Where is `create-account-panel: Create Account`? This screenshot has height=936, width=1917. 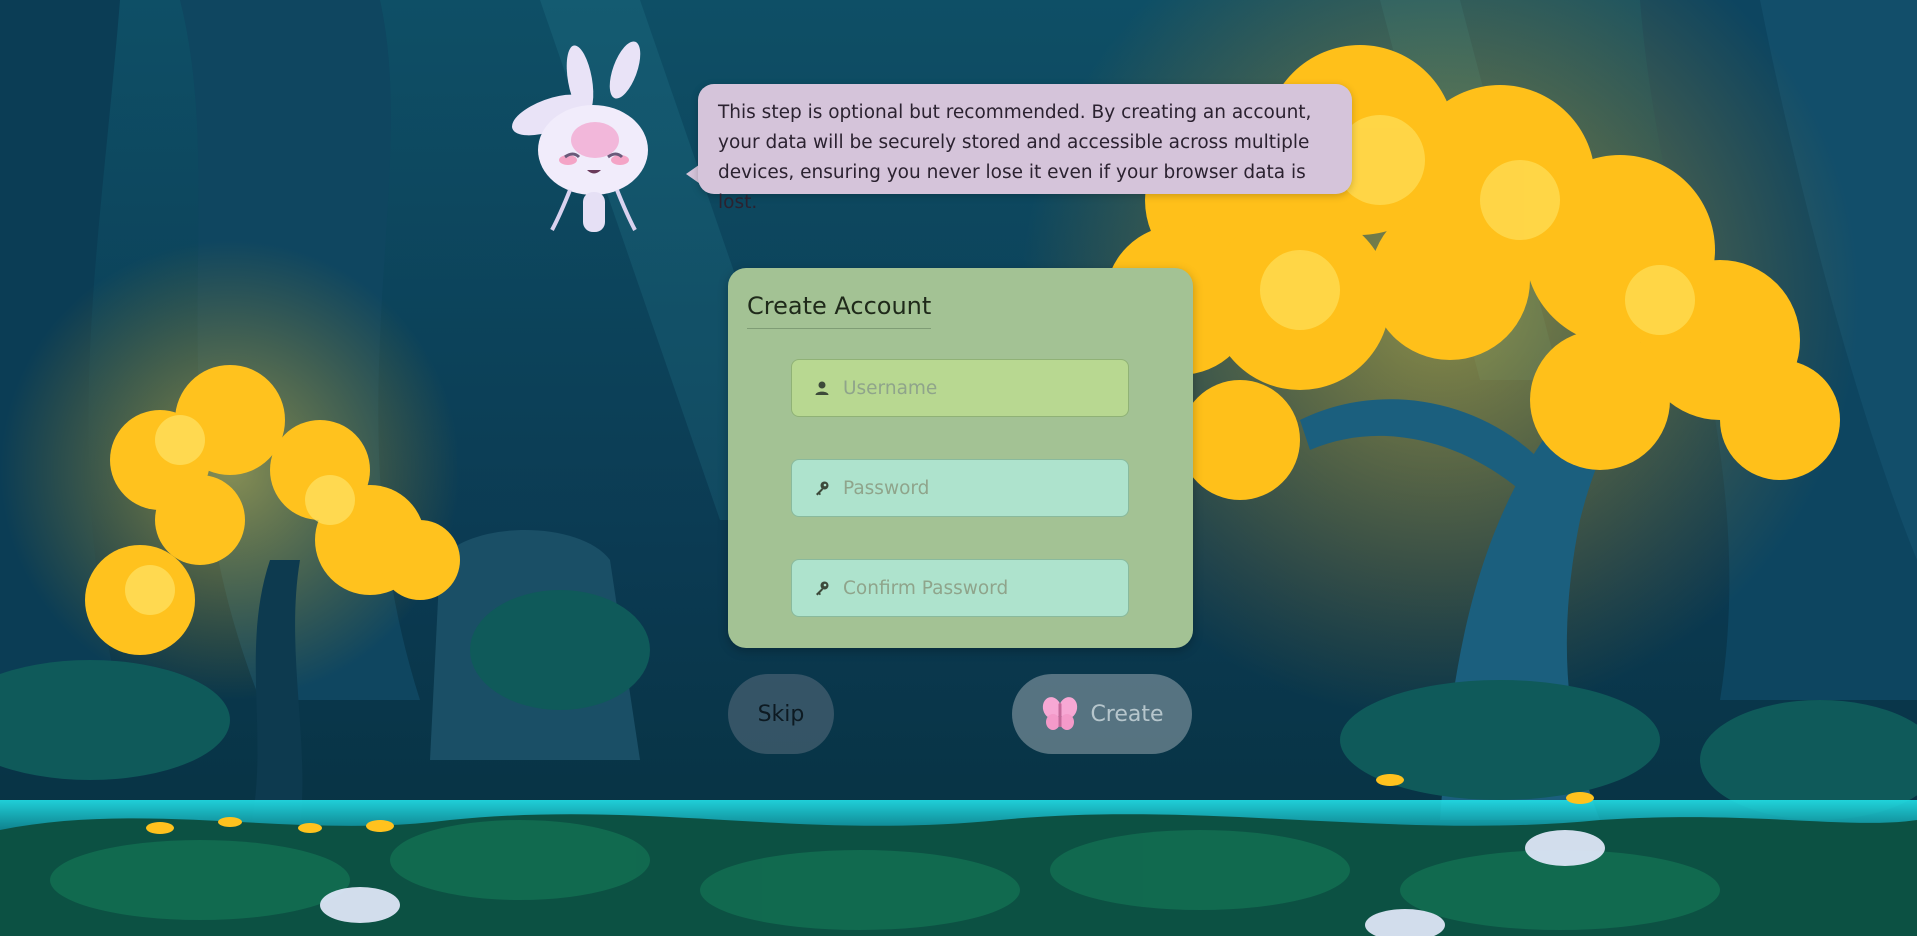
create-account-panel: Create Account is located at coordinates (960, 458).